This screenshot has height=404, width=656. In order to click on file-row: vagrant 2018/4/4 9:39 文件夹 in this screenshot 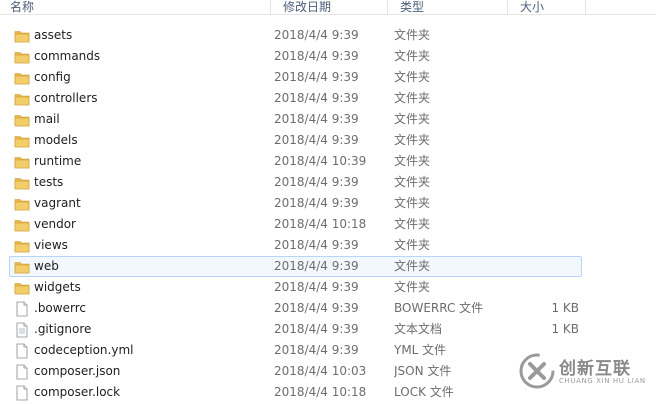, I will do `click(295, 203)`.